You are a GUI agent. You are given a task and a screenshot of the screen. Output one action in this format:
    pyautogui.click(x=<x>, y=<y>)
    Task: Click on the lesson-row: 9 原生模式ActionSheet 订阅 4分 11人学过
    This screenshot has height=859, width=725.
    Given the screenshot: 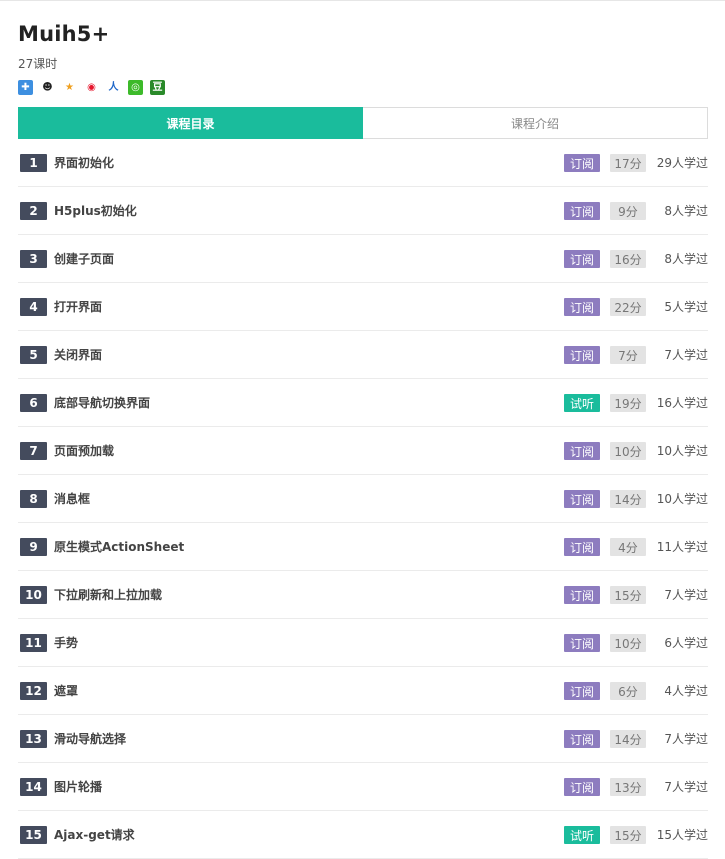 What is the action you would take?
    pyautogui.click(x=363, y=547)
    